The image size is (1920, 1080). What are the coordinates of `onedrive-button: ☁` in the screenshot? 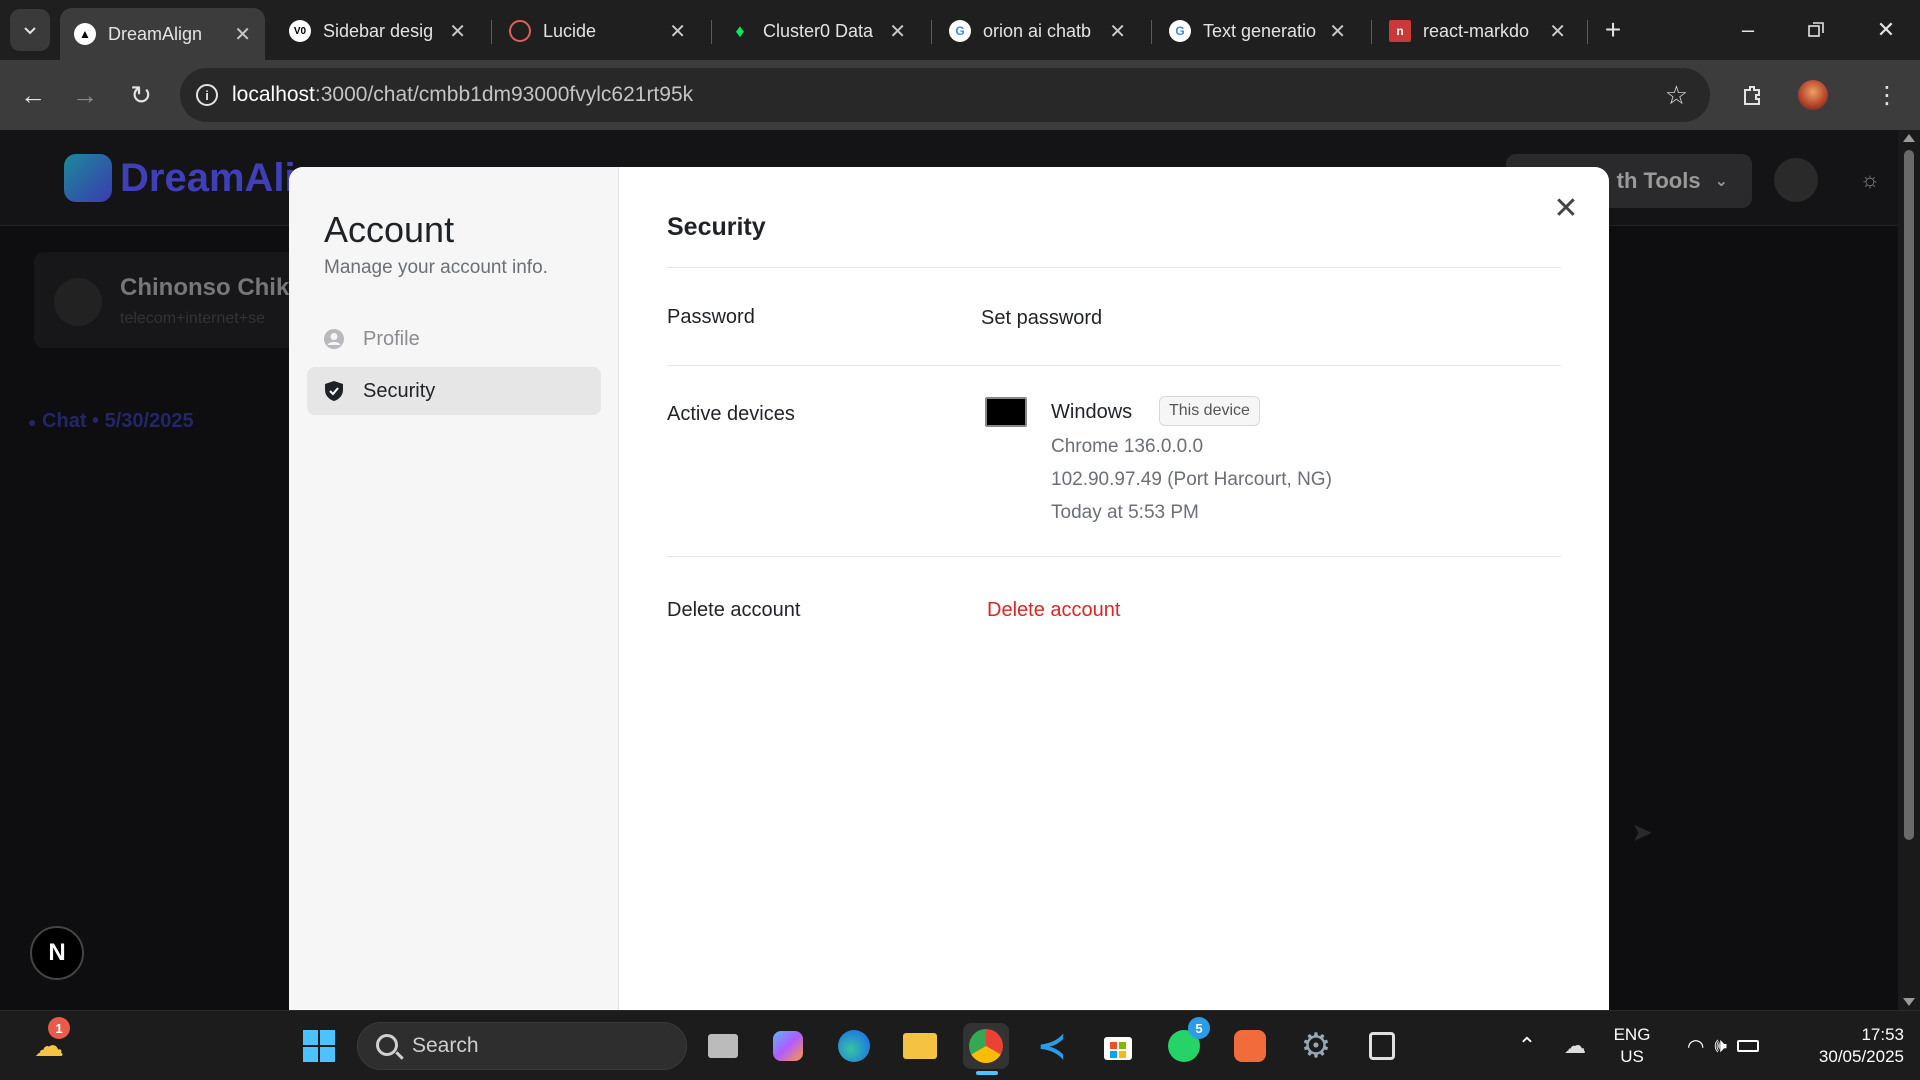 It's located at (1575, 1046).